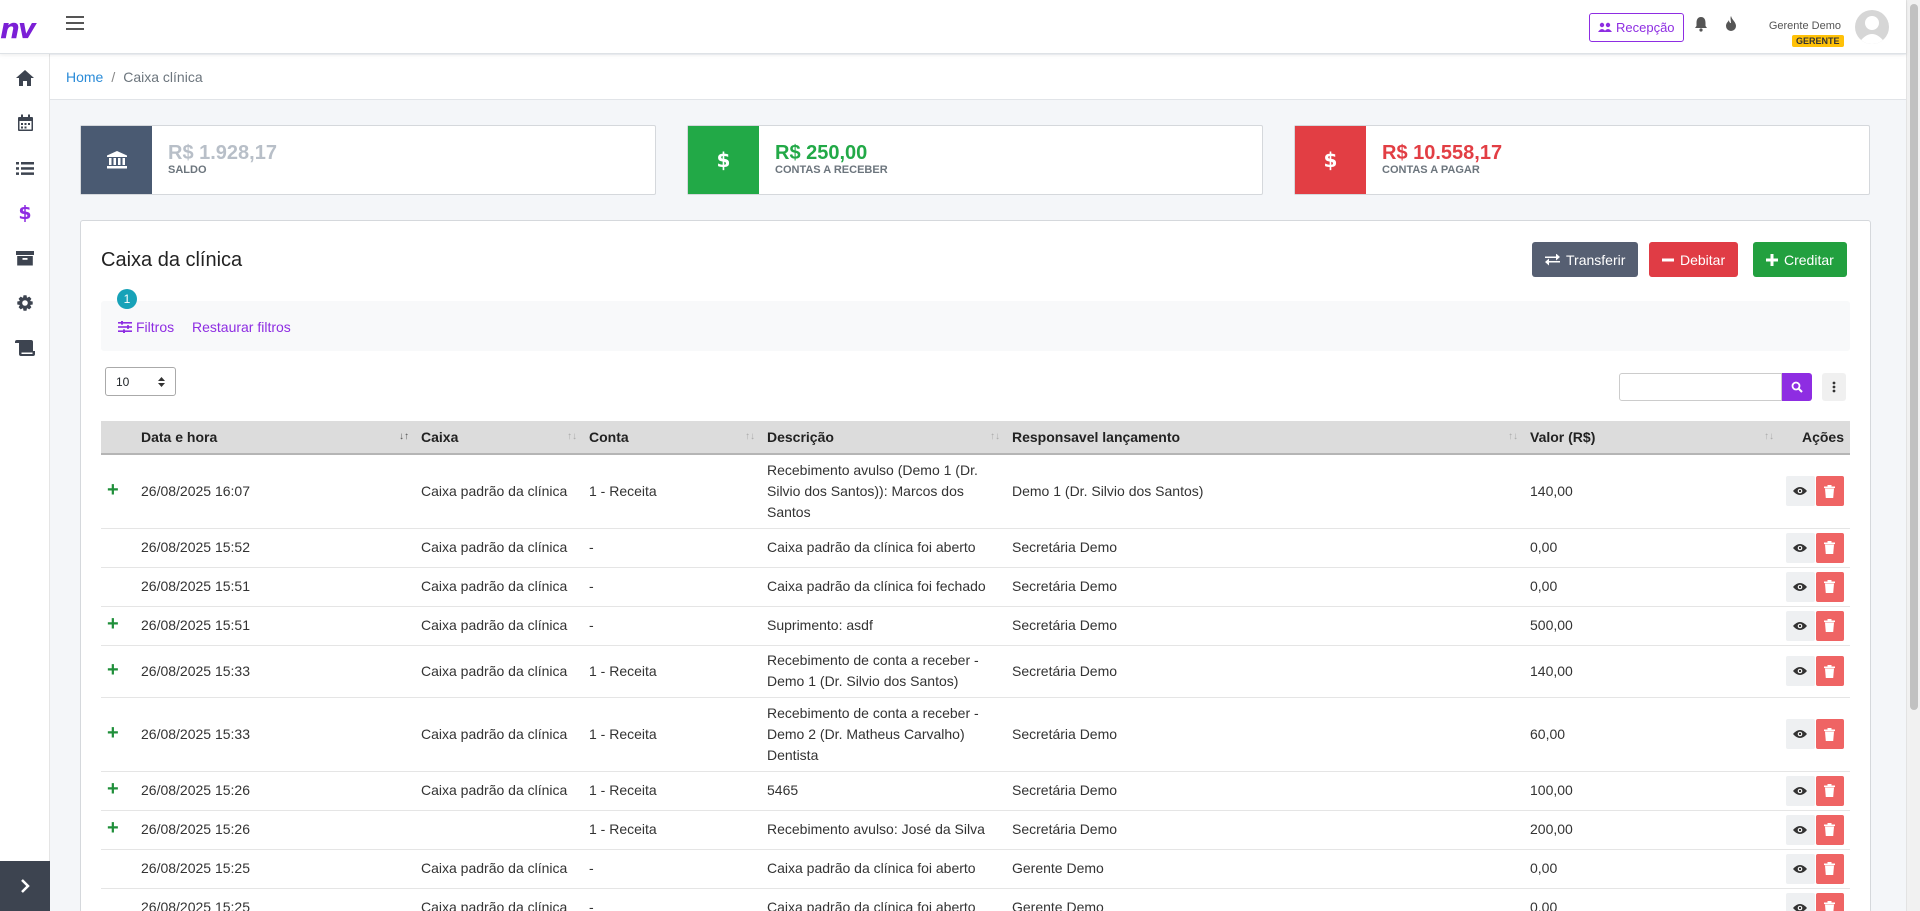  I want to click on search-input, so click(1700, 387).